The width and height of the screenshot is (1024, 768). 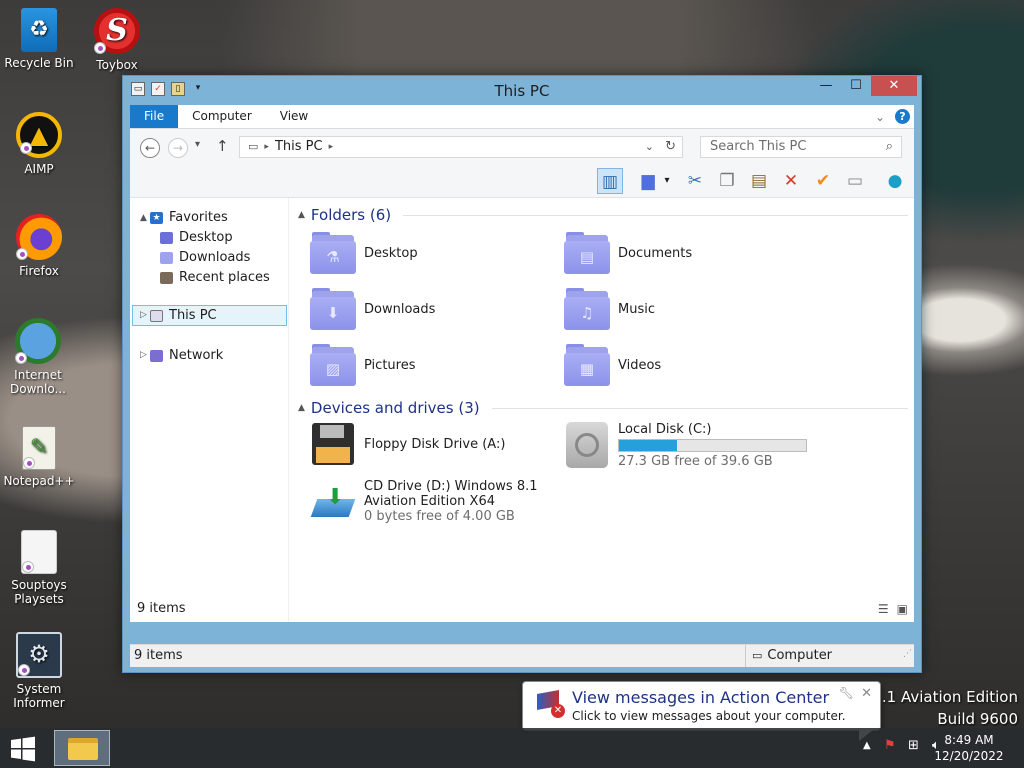 I want to click on nav-recent-places: Recent places, so click(x=215, y=278).